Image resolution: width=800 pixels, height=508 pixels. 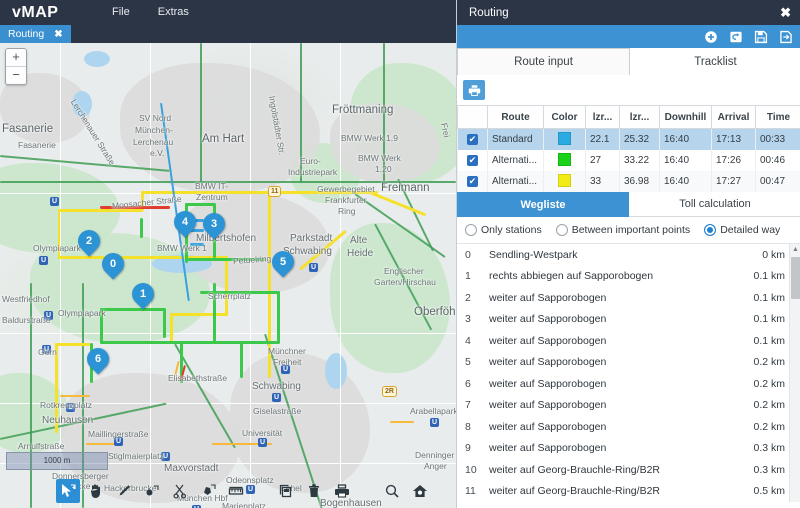 What do you see at coordinates (628, 363) in the screenshot?
I see `route-step-row: 5 weiter auf Sapporobogen 0.2 km` at bounding box center [628, 363].